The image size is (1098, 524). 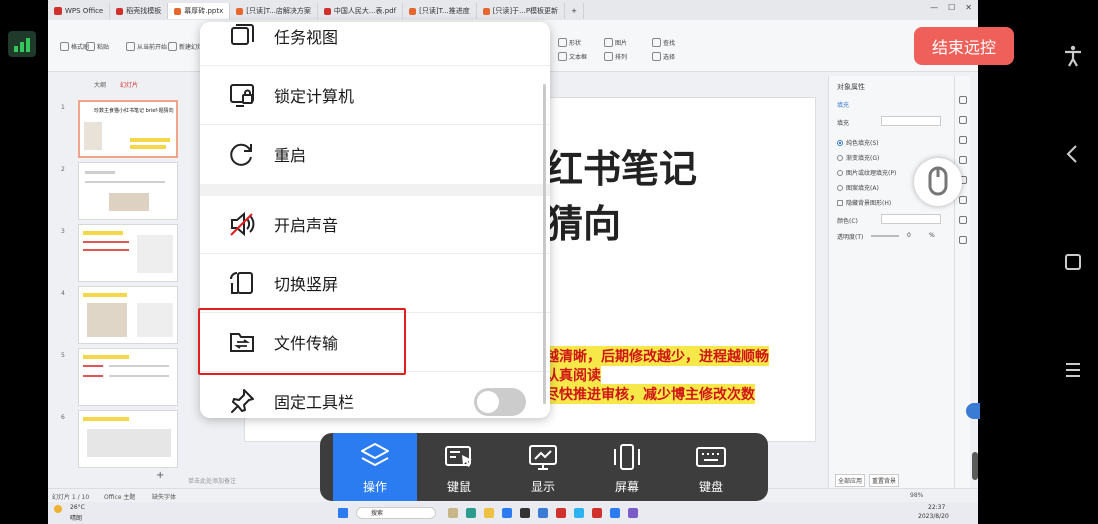 I want to click on side-icon-strip, so click(x=962, y=282).